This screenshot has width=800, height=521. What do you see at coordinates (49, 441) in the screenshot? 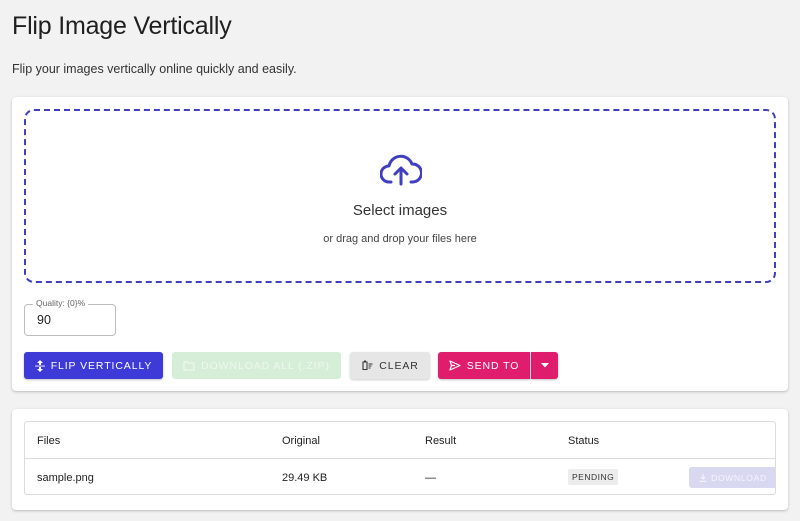
I see `column-header-files: Files` at bounding box center [49, 441].